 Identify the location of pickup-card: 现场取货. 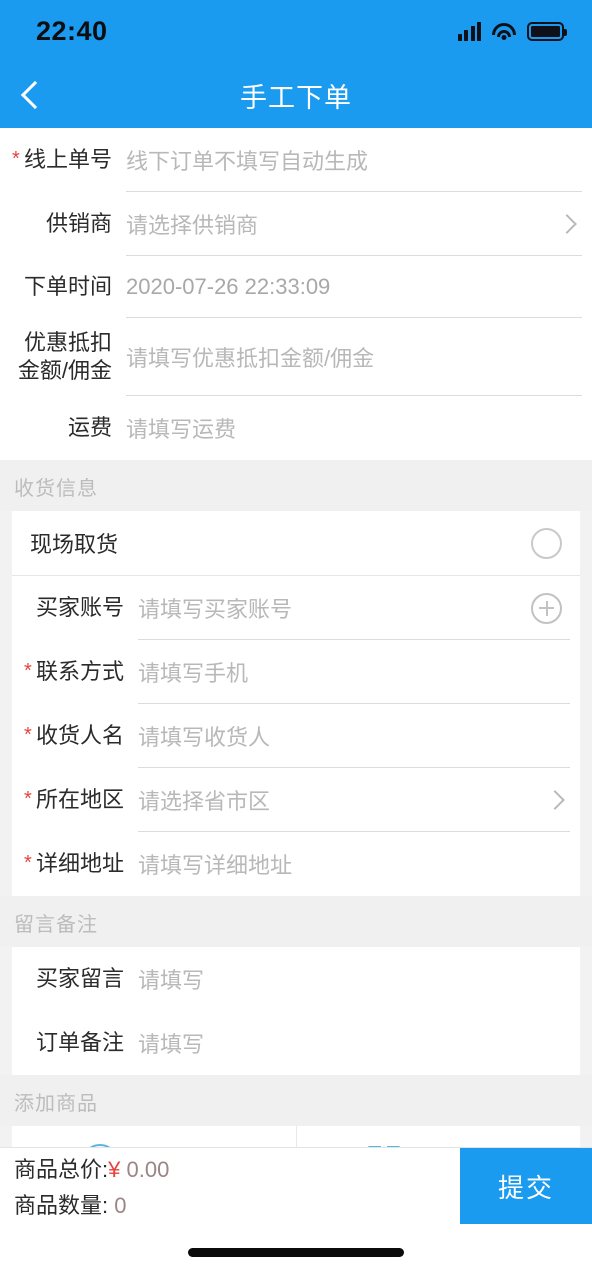
(296, 543).